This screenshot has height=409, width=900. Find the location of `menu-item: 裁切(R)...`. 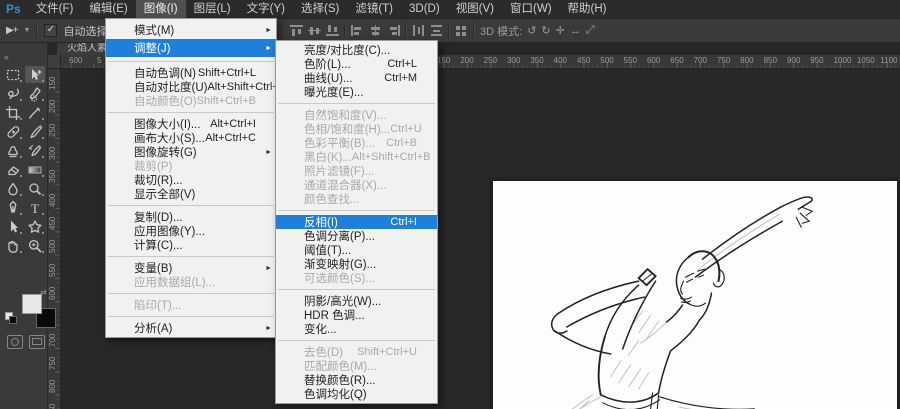

menu-item: 裁切(R)... is located at coordinates (191, 180).